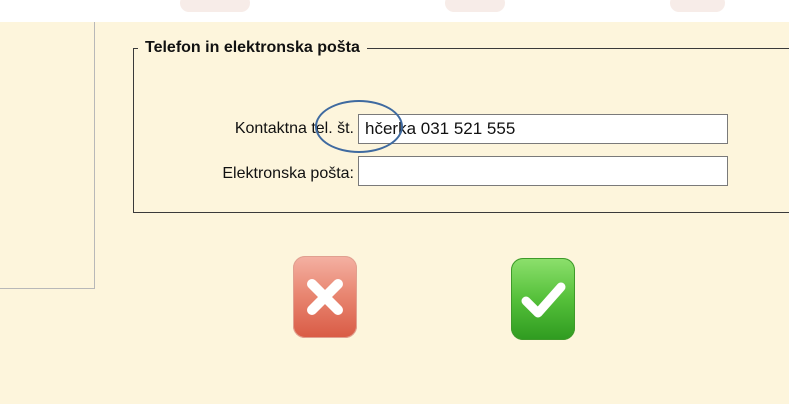 This screenshot has height=407, width=789. Describe the element at coordinates (252, 48) in the screenshot. I see `fieldset-legend: Telefon in elektronska pošta` at that location.